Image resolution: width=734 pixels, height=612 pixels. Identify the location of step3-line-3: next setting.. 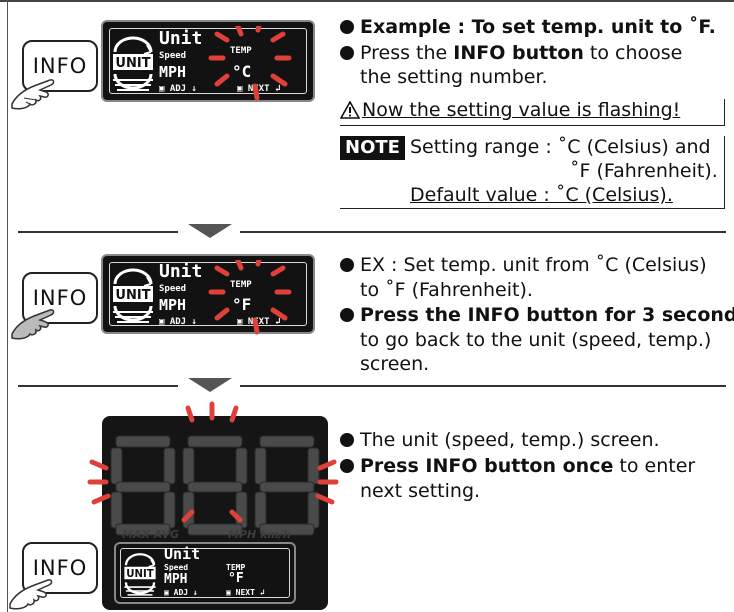
(420, 491).